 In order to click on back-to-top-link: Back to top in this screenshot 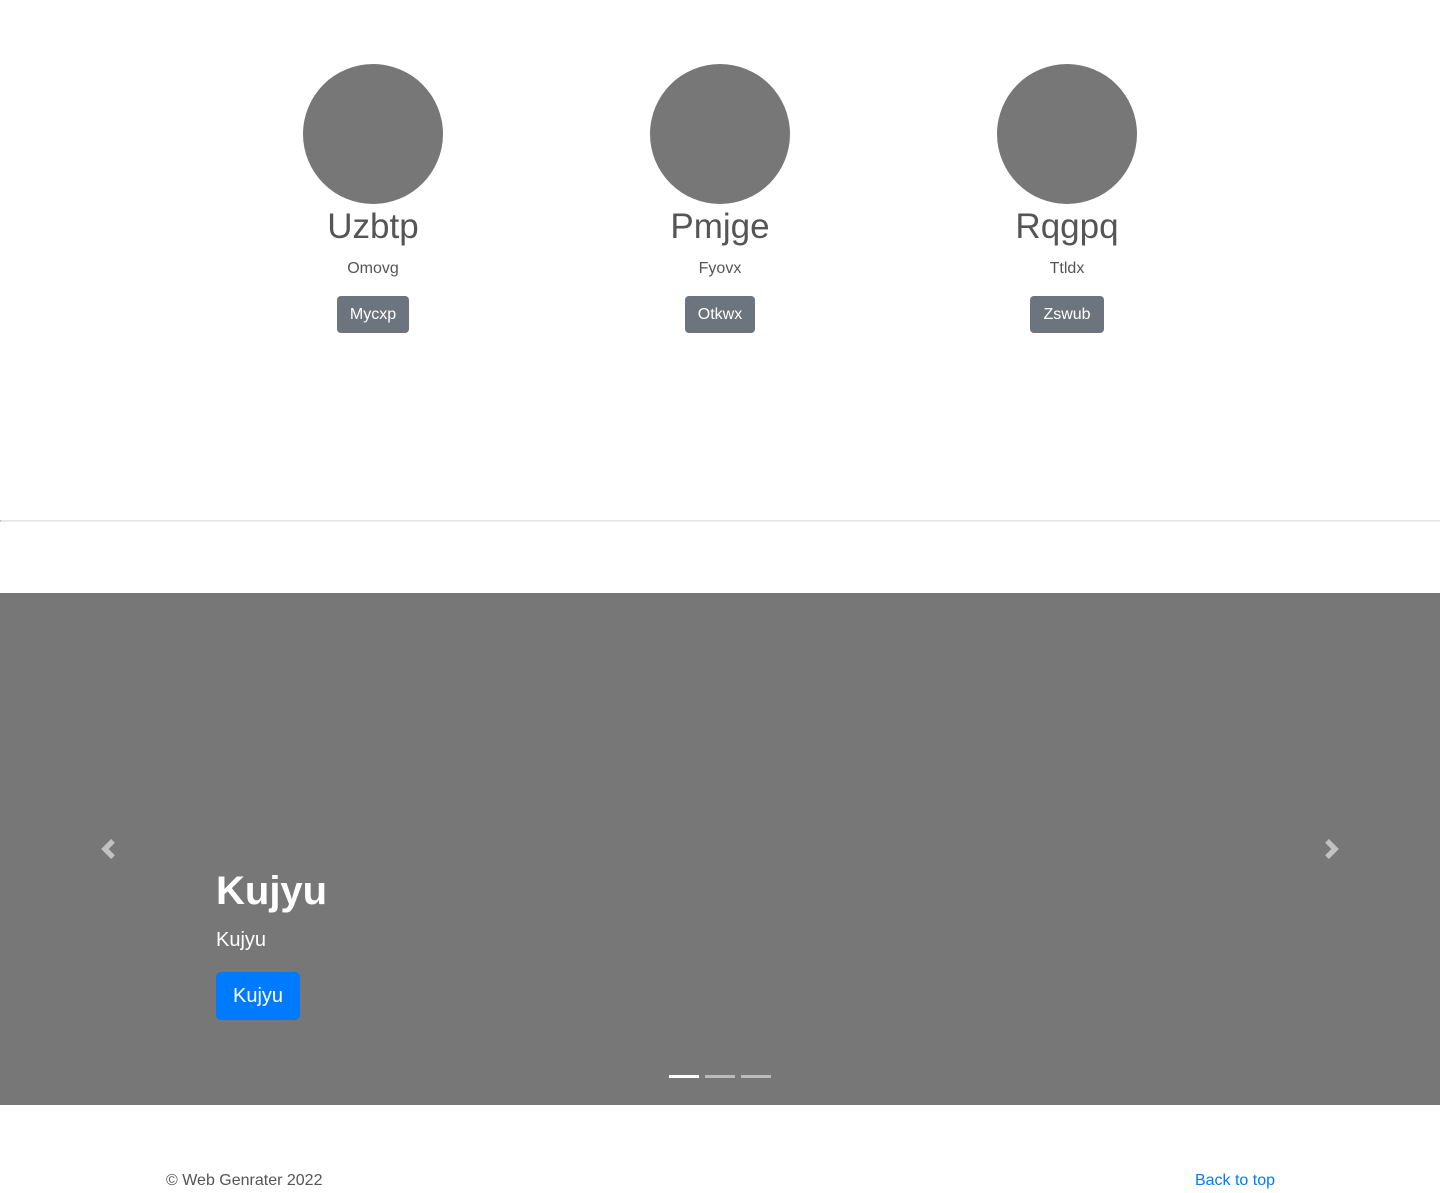, I will do `click(1235, 1181)`.